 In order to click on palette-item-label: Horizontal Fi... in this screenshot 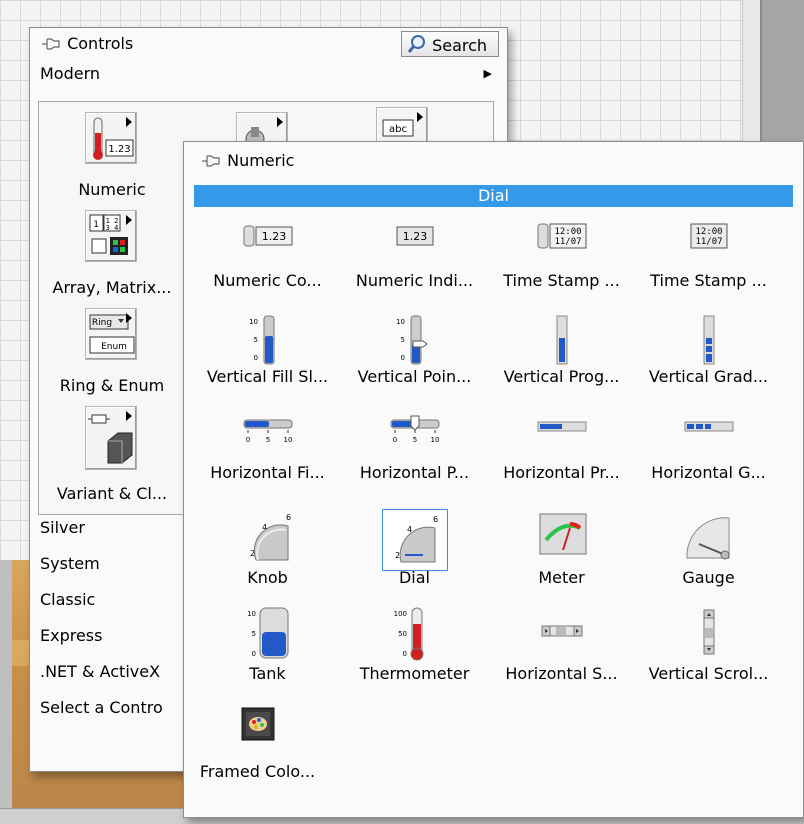, I will do `click(267, 472)`.